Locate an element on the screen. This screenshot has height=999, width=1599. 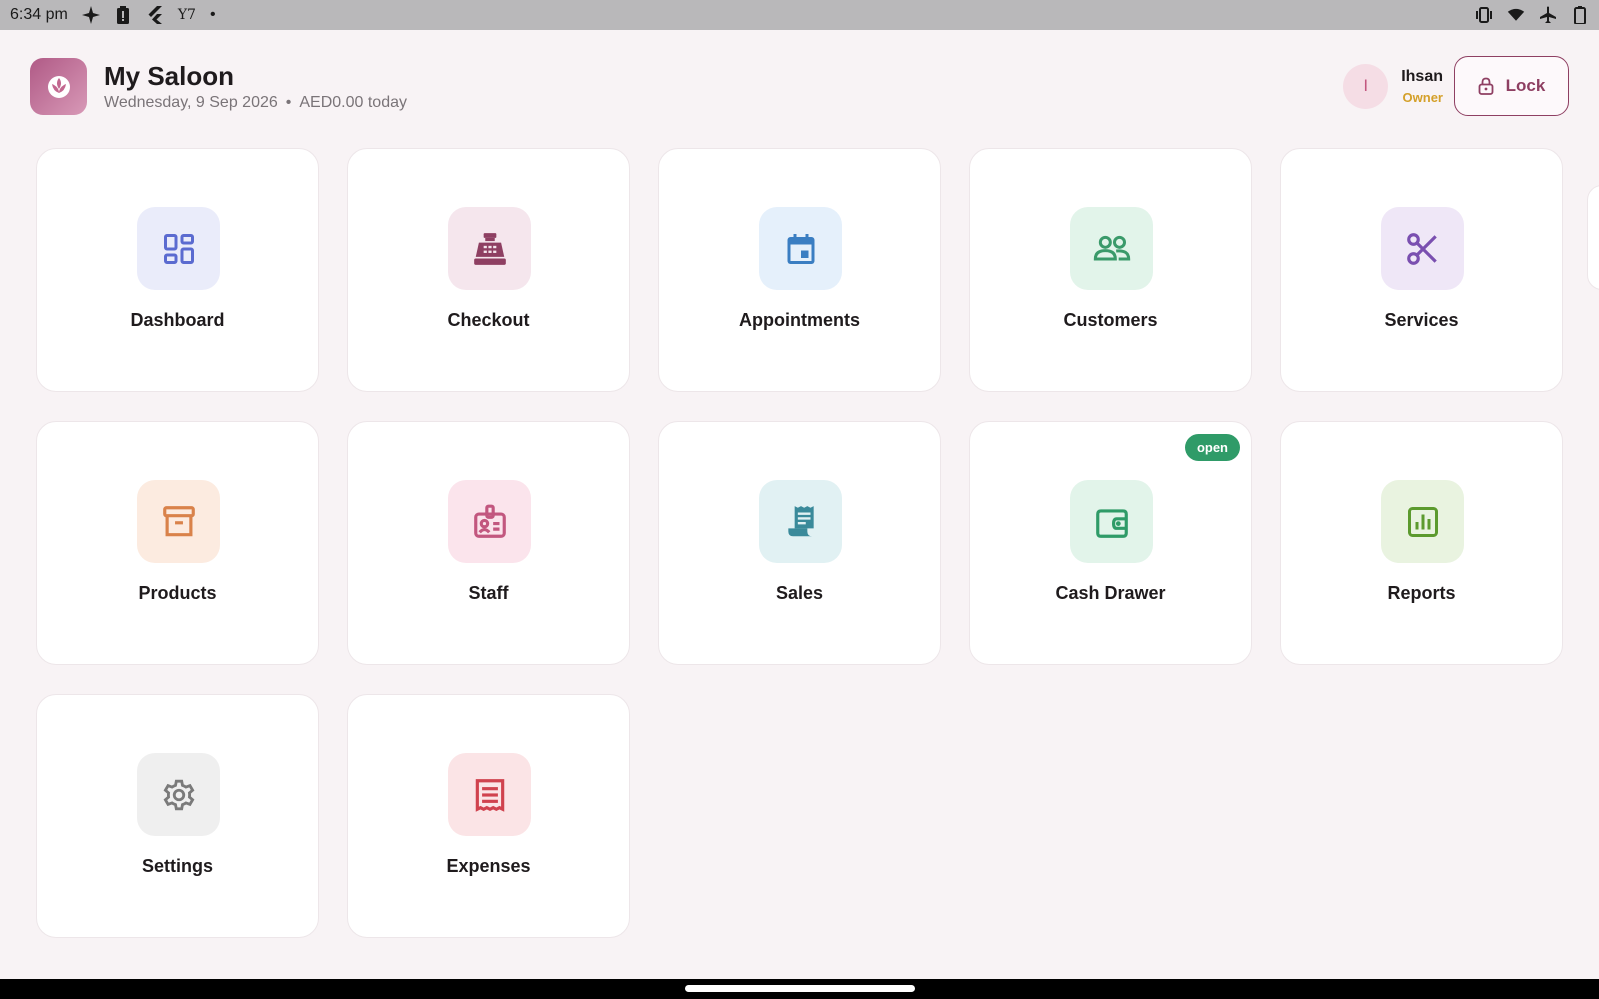
app-logo is located at coordinates (58, 86).